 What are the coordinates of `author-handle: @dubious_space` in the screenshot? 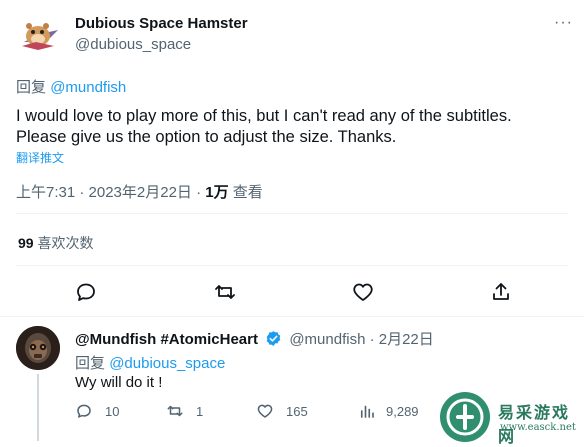 It's located at (133, 44).